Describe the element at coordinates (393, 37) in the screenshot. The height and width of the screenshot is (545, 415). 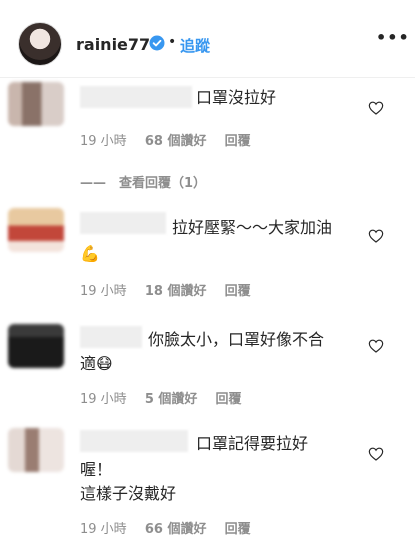
I see `more-options-icon: •••` at that location.